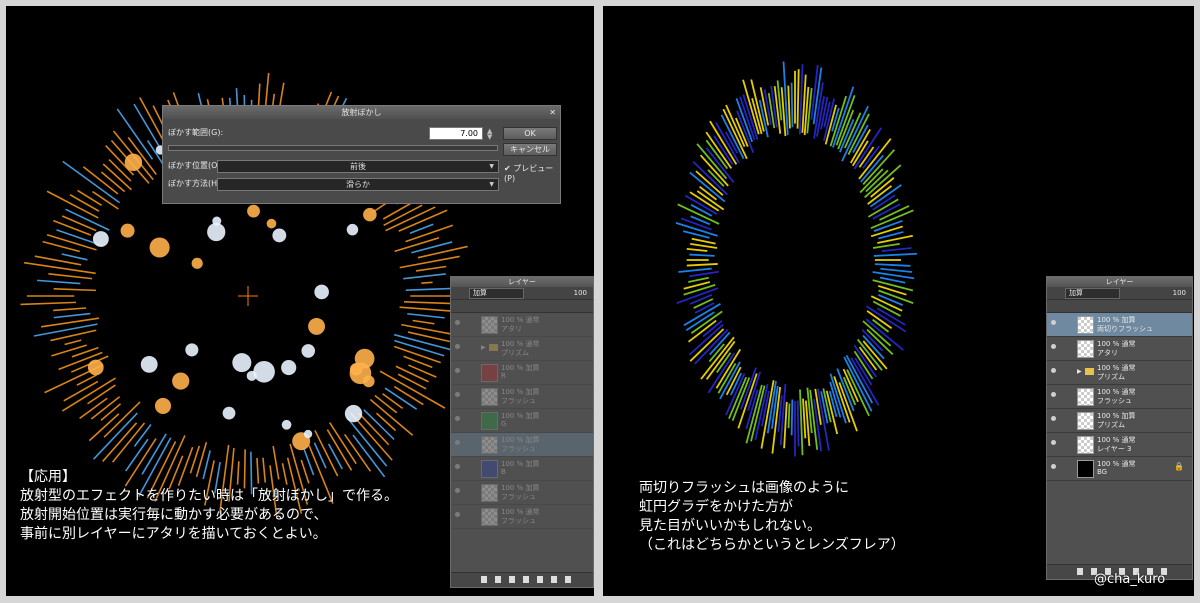  I want to click on layer-row: 100 % 加算 B, so click(522, 469).